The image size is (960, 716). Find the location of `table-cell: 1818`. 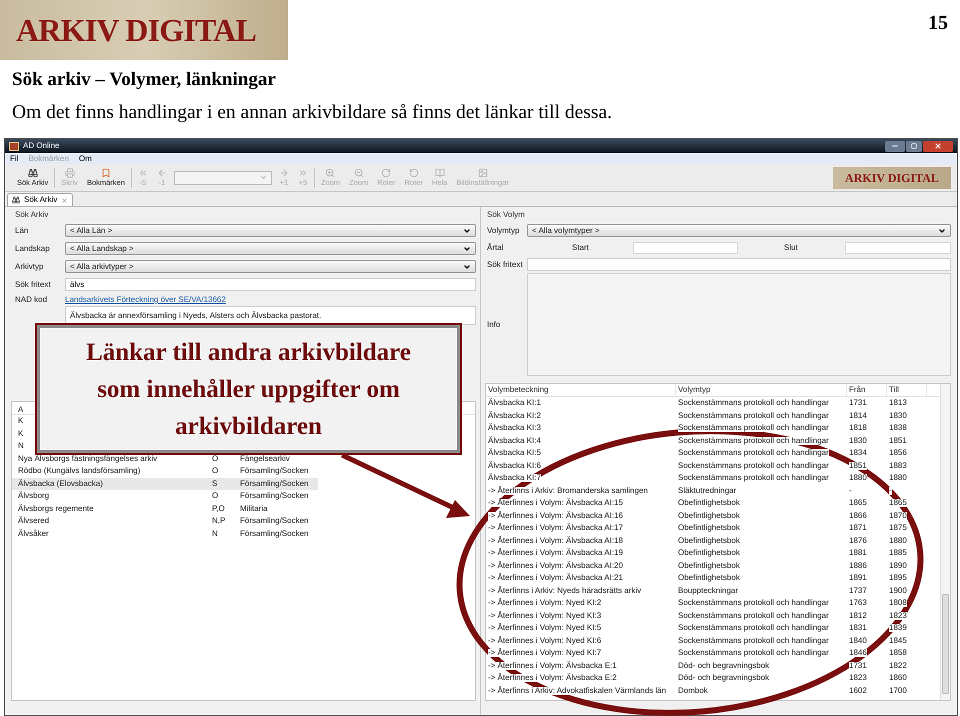

table-cell: 1818 is located at coordinates (858, 428).